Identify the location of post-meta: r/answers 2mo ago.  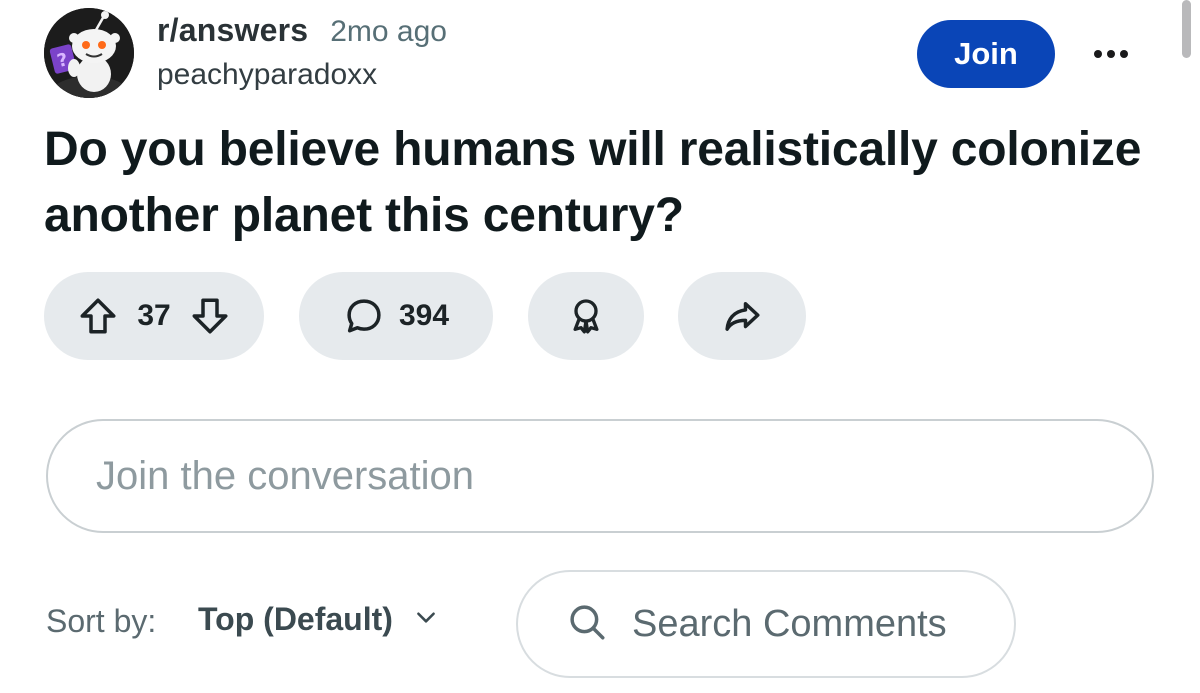
(302, 30).